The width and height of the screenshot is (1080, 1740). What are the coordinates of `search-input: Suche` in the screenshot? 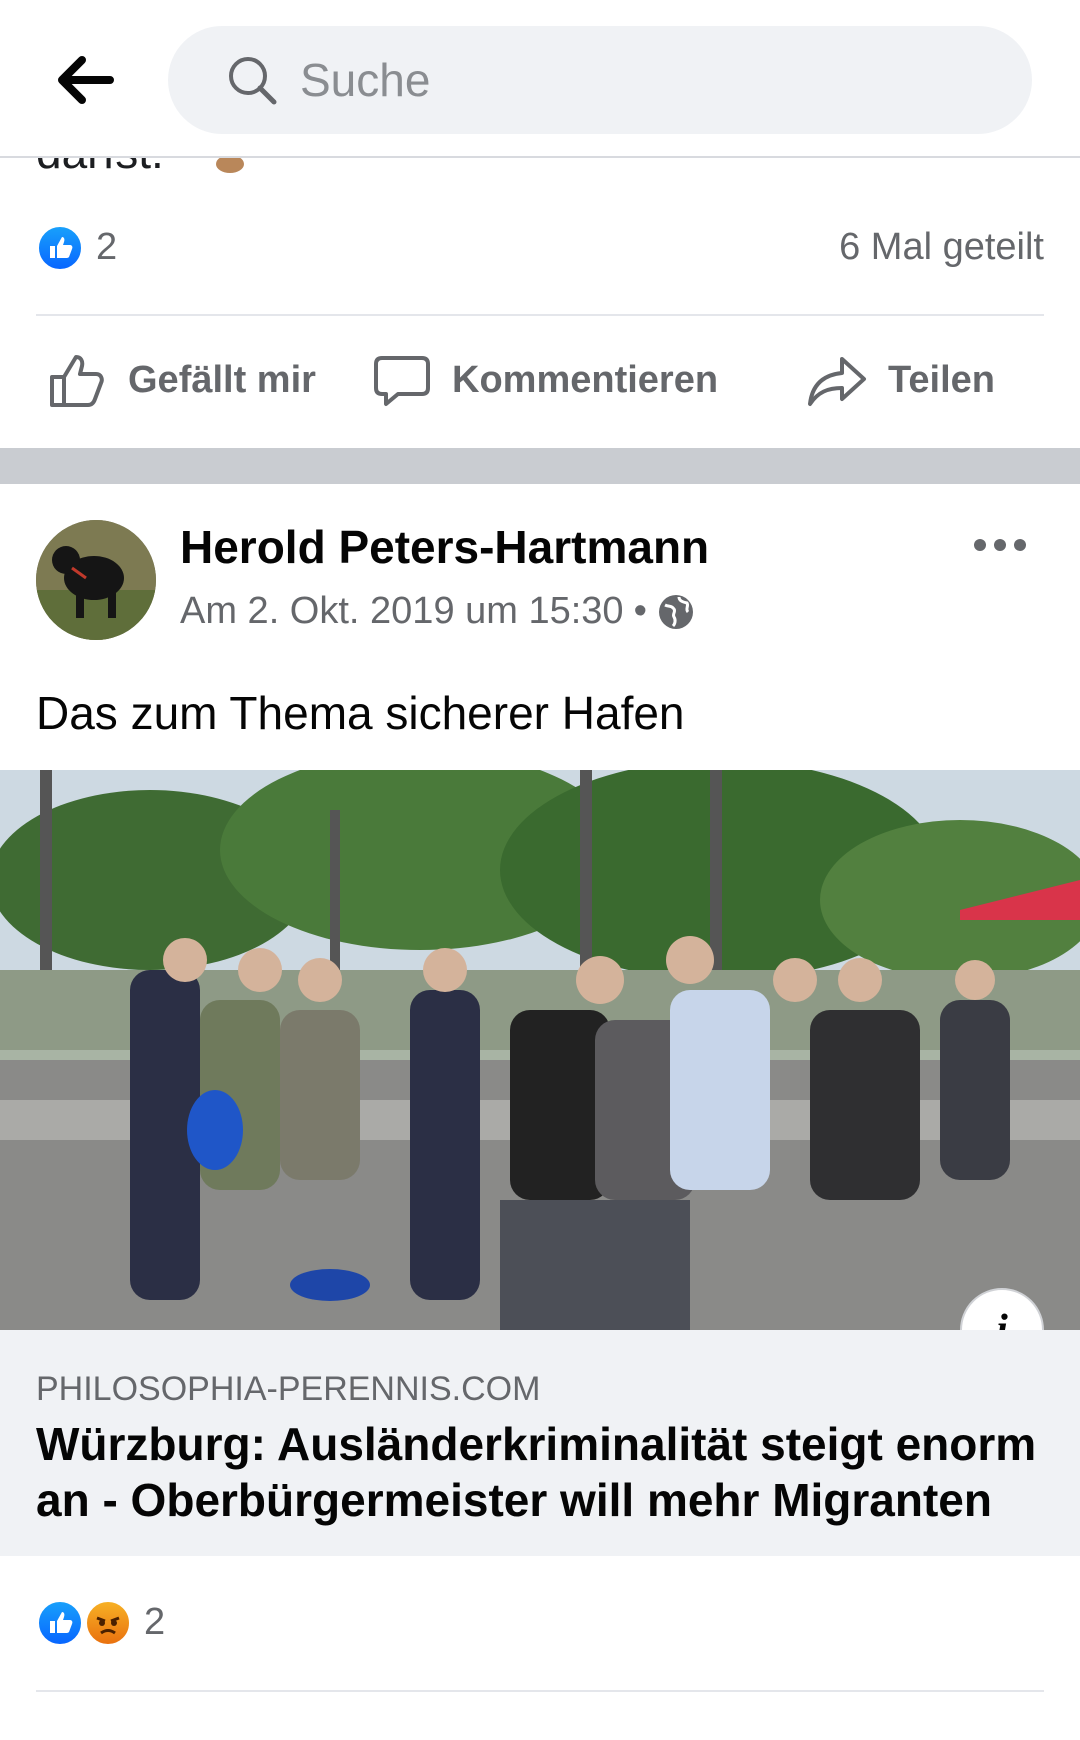 It's located at (600, 80).